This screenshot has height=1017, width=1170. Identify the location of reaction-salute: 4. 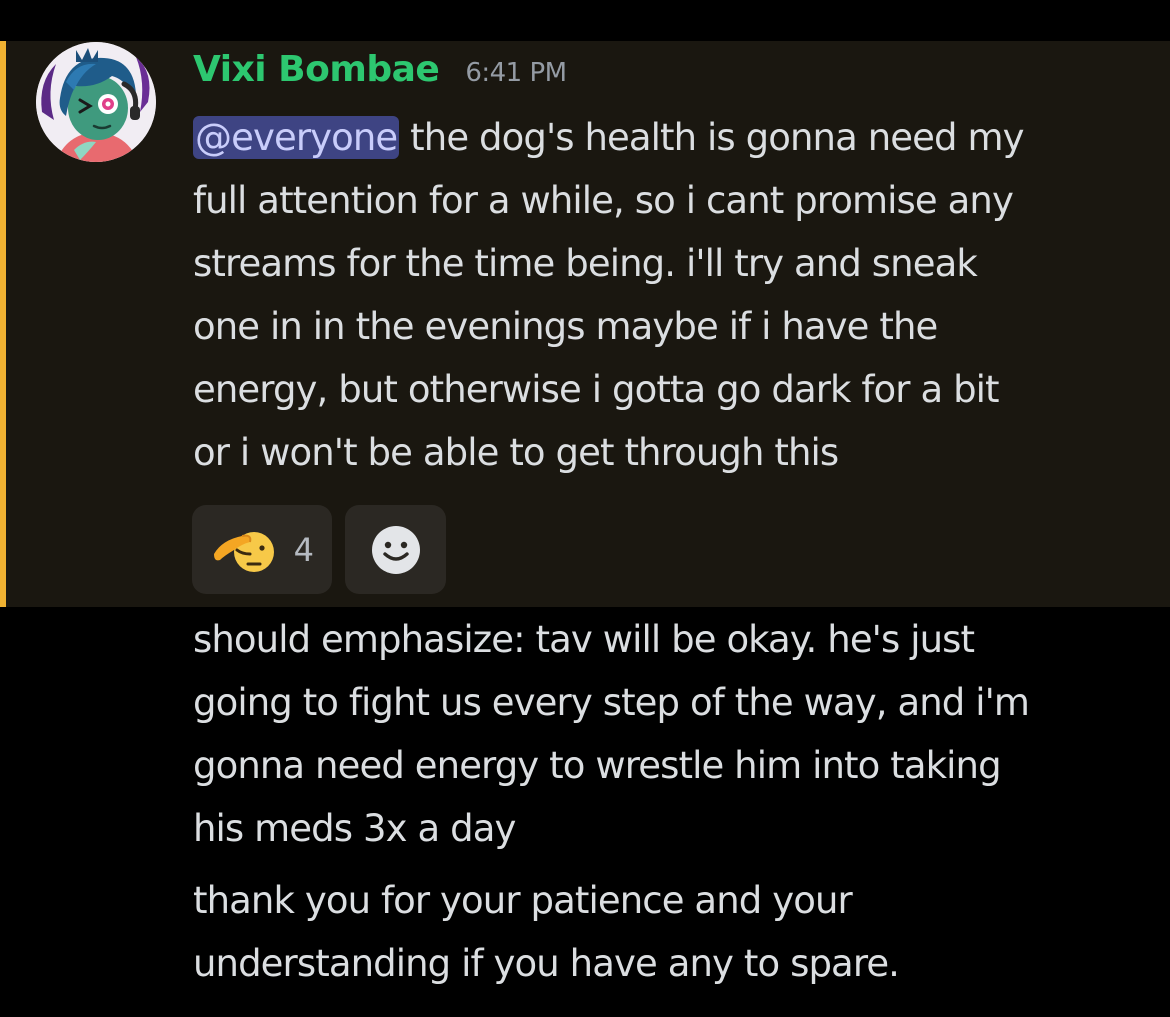
(262, 549).